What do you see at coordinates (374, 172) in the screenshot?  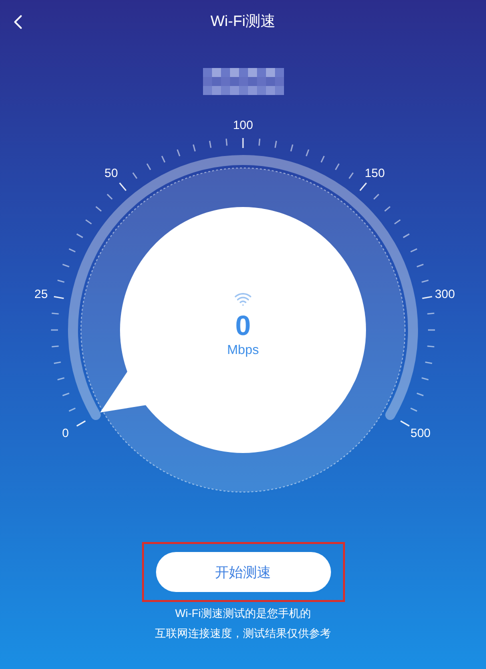 I see `dial-label: 150` at bounding box center [374, 172].